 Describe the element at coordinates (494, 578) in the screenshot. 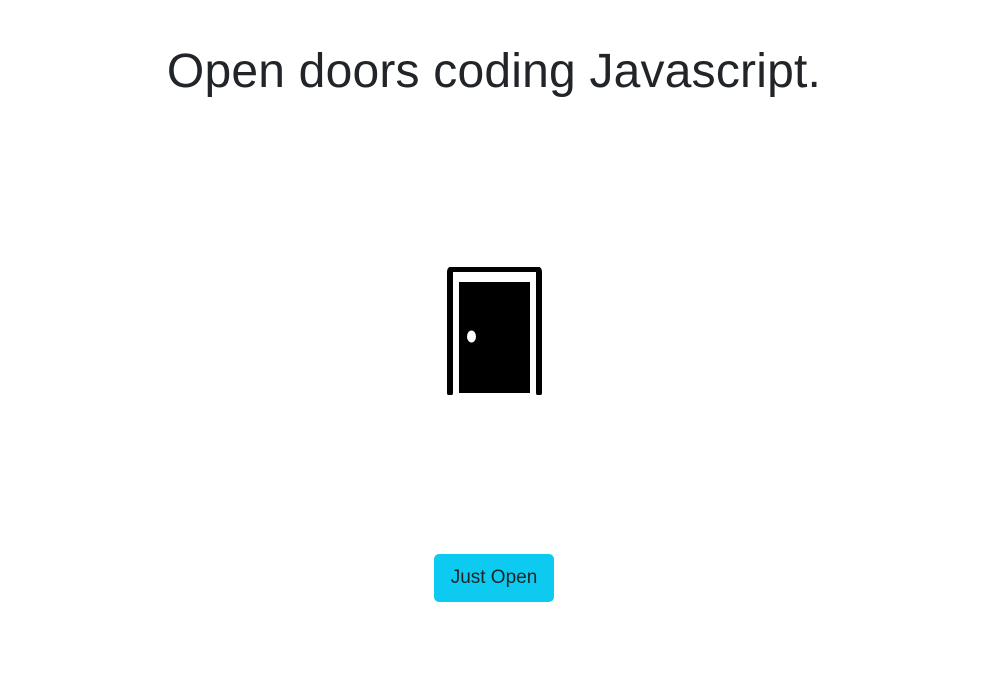

I see `just-open-button: Just Open` at that location.